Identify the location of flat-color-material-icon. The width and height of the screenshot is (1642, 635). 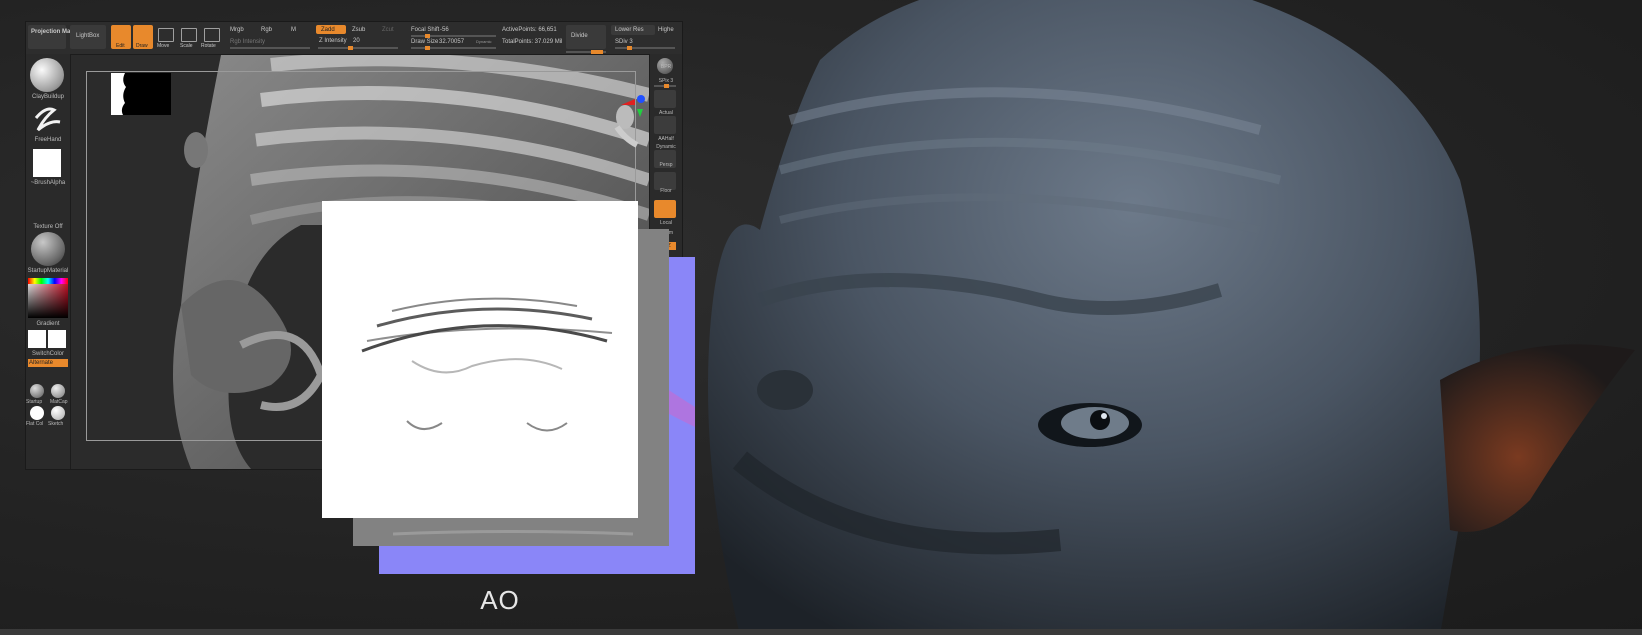
(37, 413).